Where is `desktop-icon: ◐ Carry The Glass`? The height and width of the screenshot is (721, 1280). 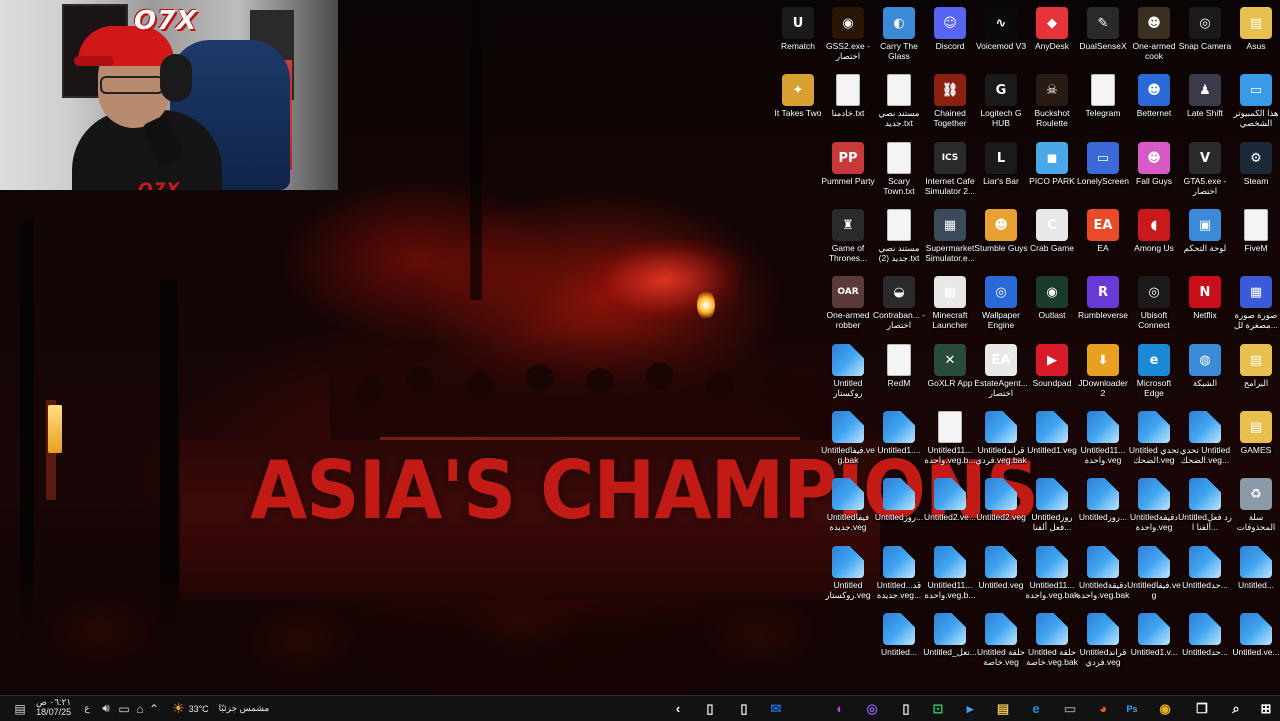 desktop-icon: ◐ Carry The Glass is located at coordinates (899, 37).